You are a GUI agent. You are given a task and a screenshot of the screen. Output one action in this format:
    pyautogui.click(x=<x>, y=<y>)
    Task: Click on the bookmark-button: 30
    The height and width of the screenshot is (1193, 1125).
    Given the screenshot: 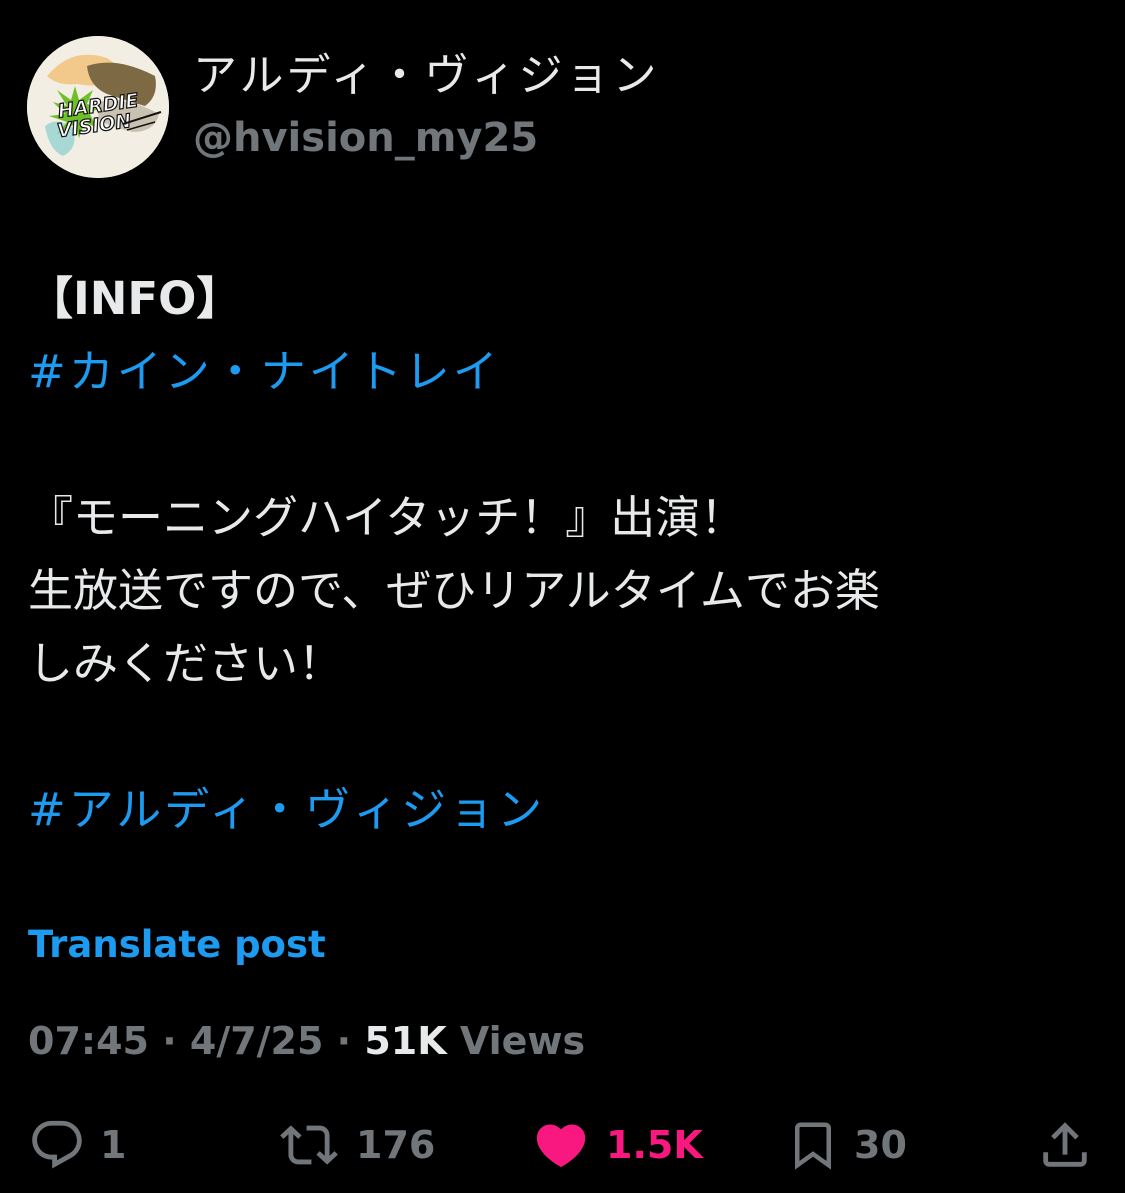 What is the action you would take?
    pyautogui.click(x=846, y=1145)
    